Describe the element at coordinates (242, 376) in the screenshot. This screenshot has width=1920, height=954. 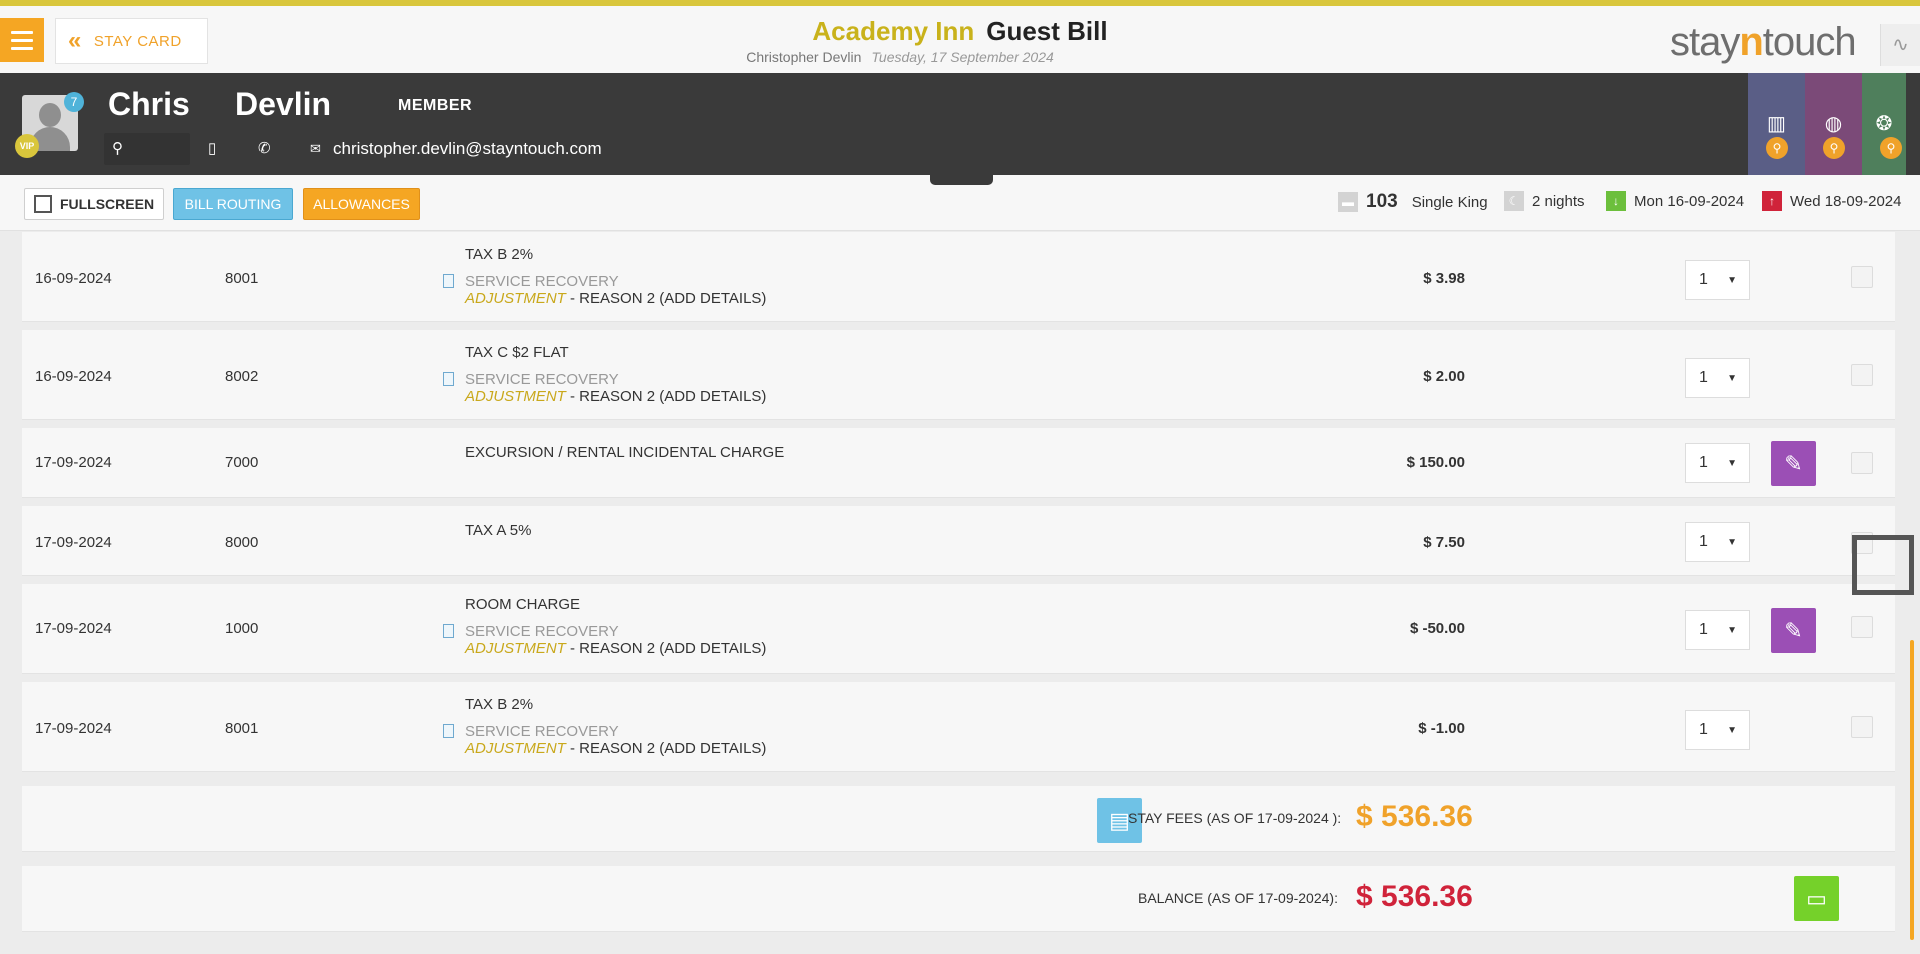
I see `charge-code: 8002` at that location.